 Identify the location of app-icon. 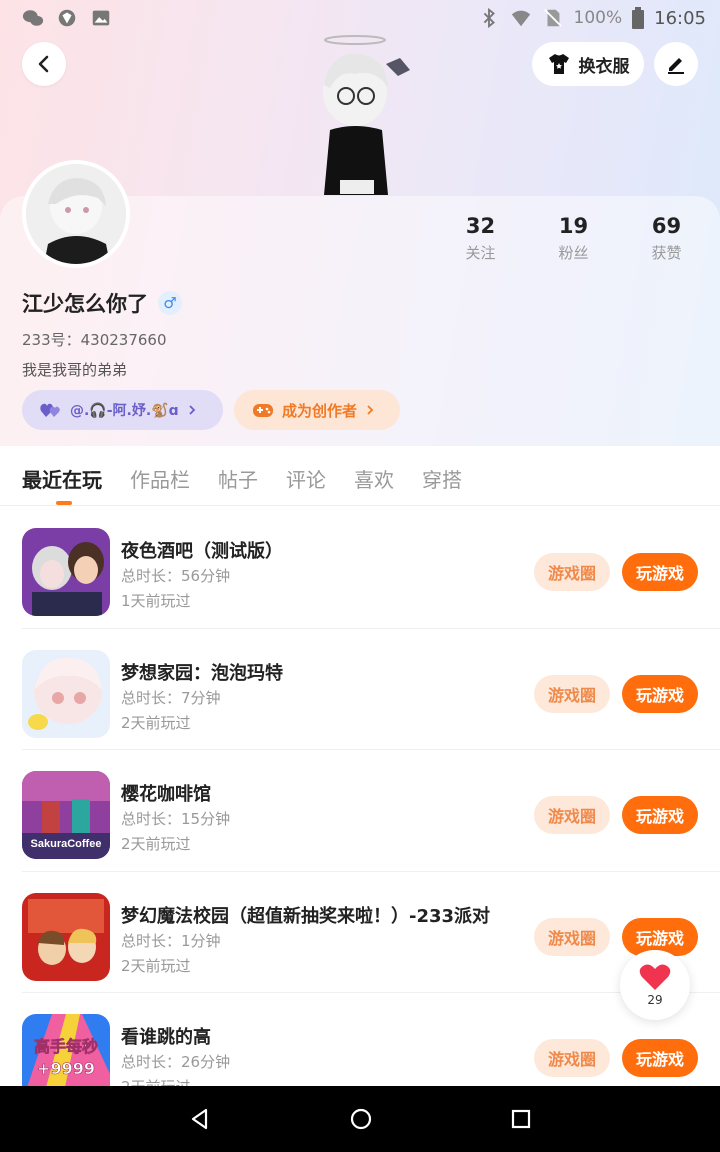
(67, 18).